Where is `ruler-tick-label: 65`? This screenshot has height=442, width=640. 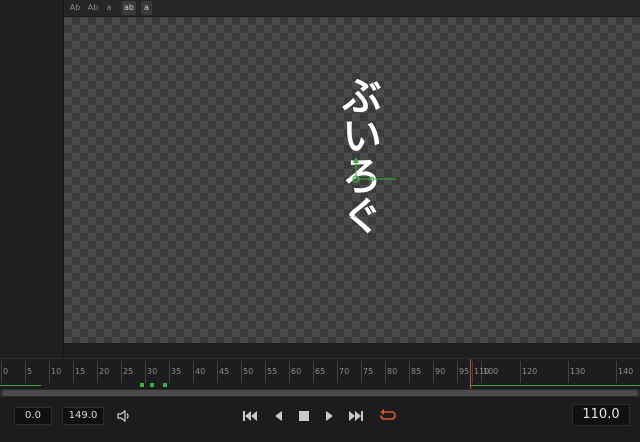 ruler-tick-label: 65 is located at coordinates (320, 371).